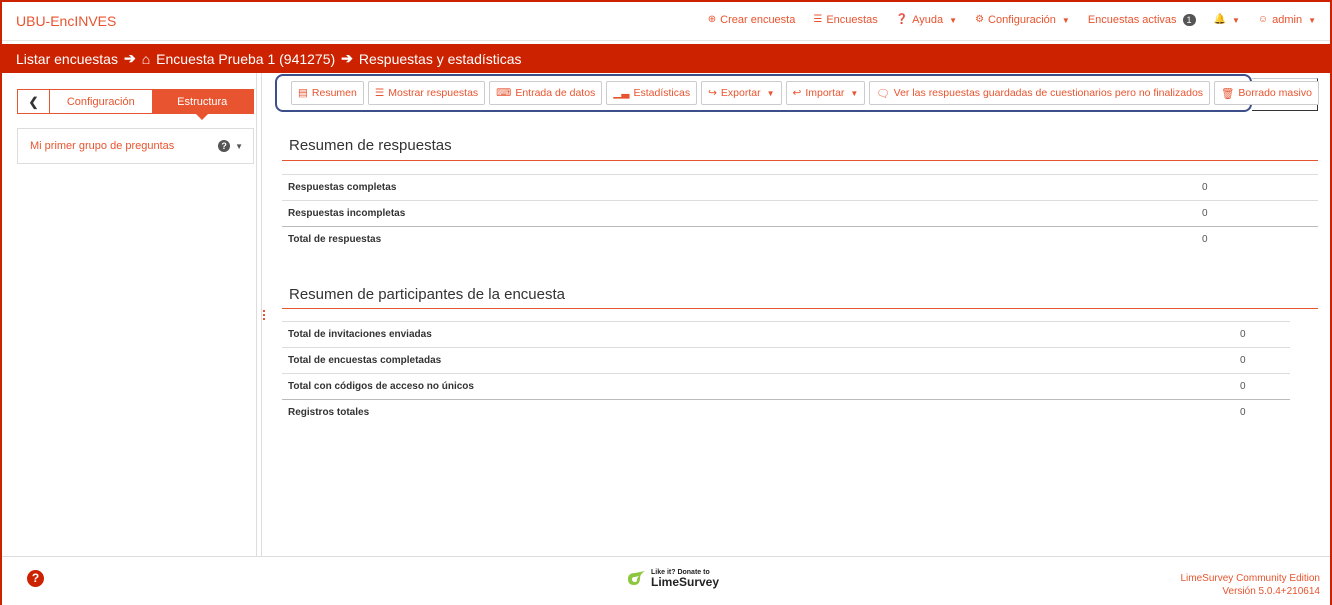 The image size is (1332, 605). I want to click on trash-icon: 🗑, so click(1228, 93).